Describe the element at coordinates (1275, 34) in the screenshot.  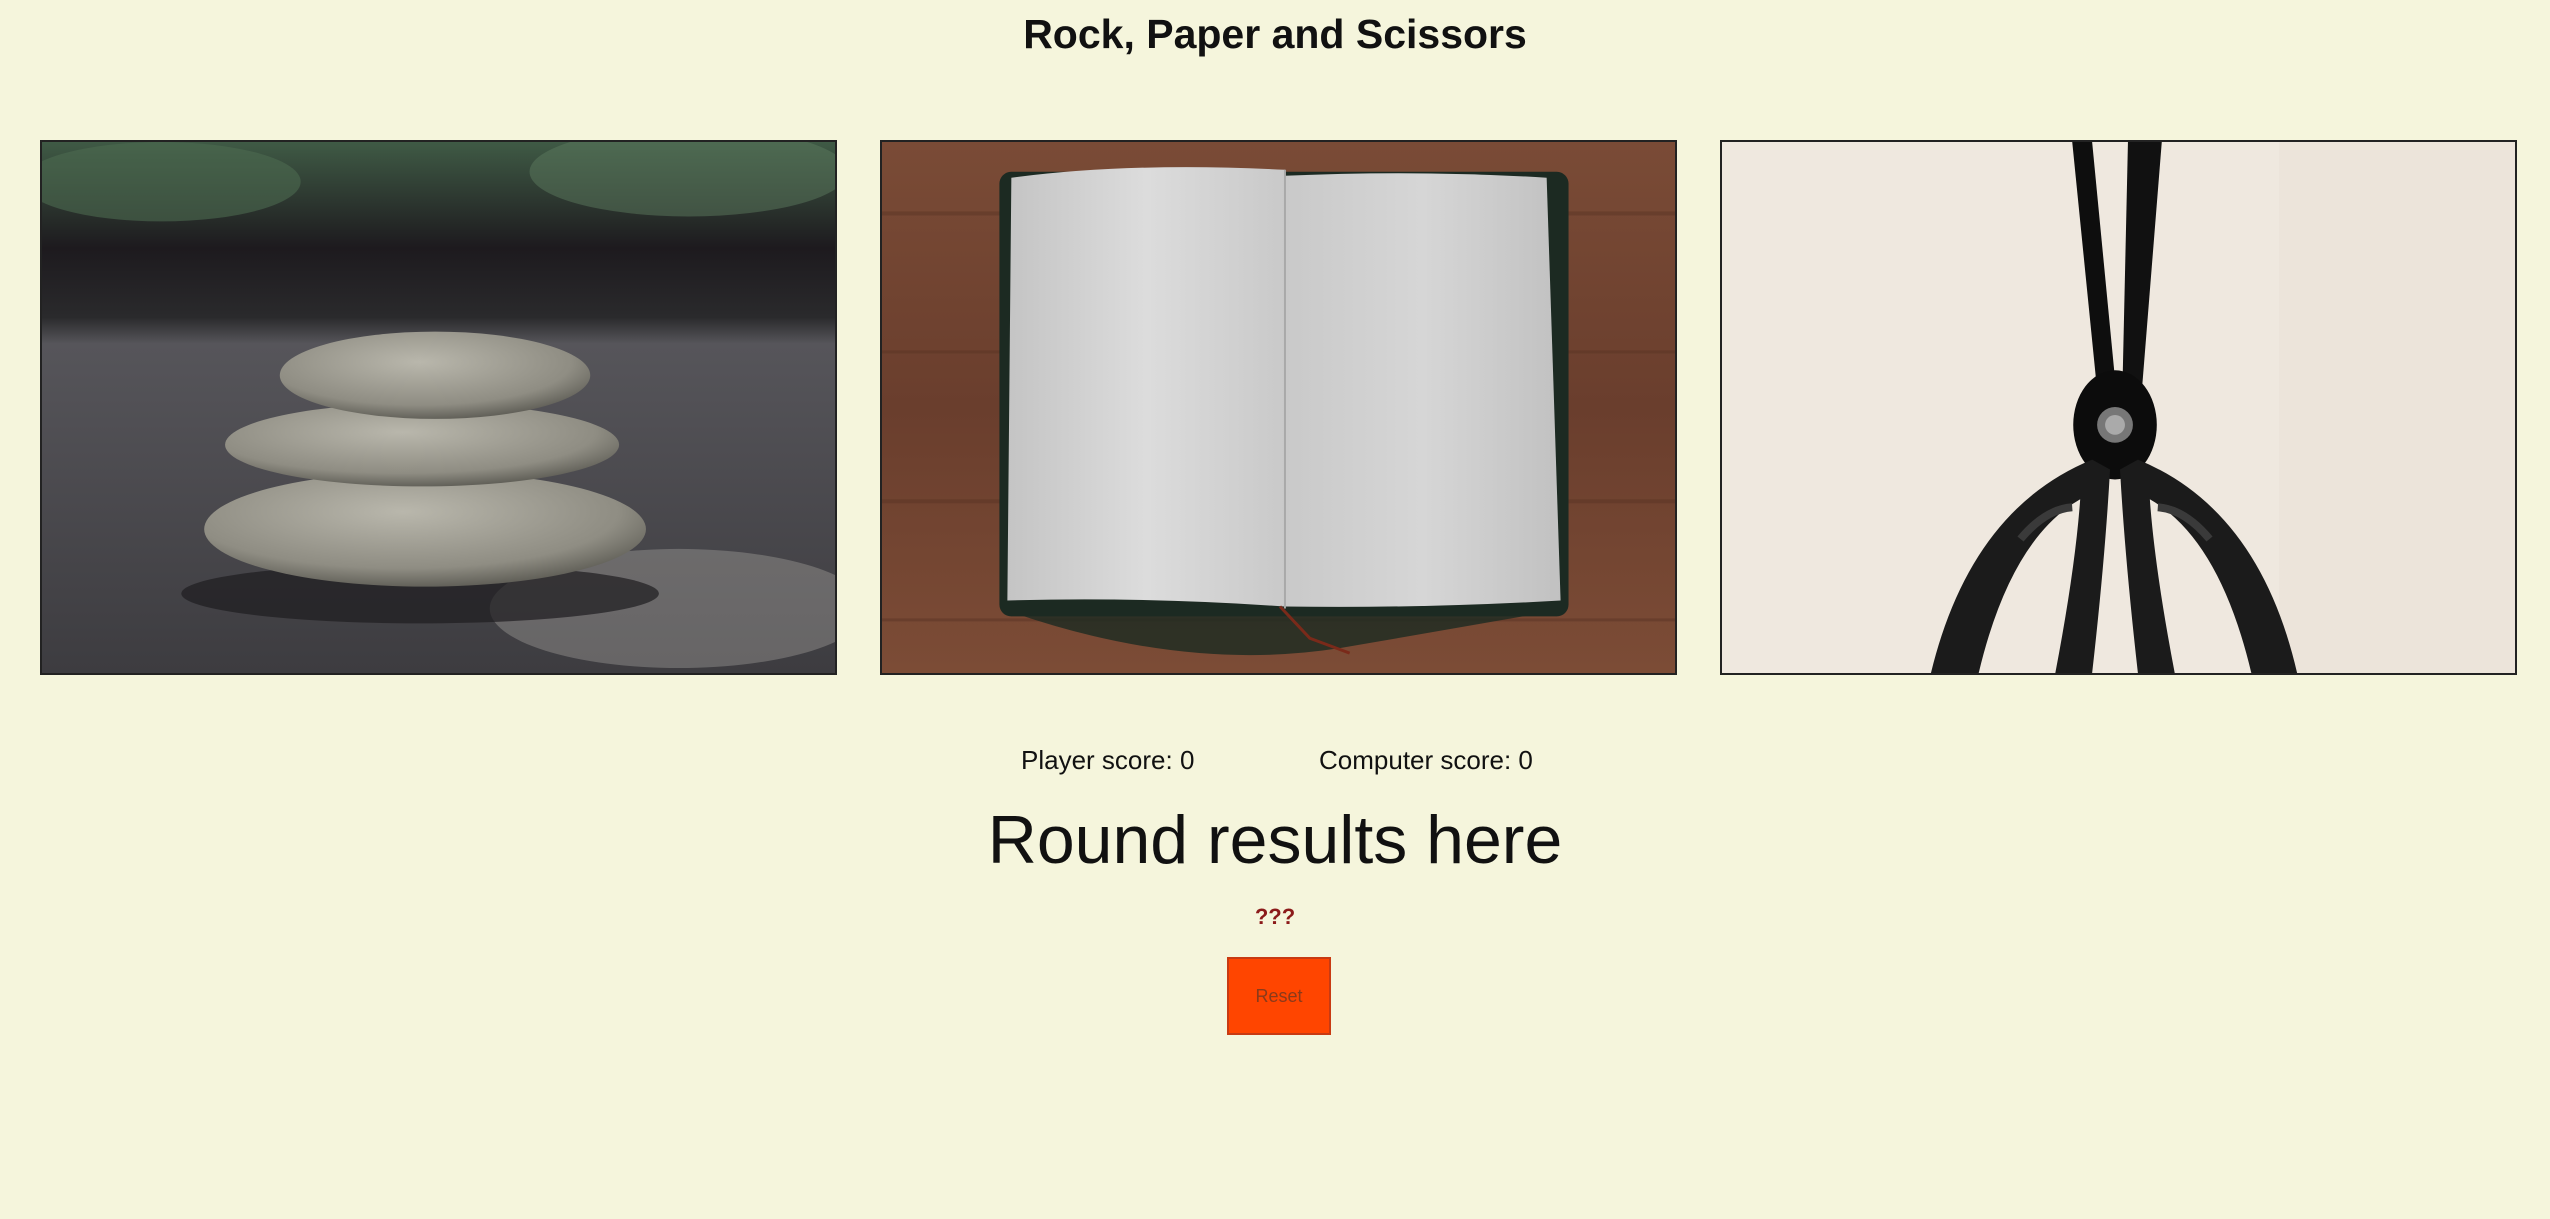
I see `page-title: Rock, Paper and Scissors` at that location.